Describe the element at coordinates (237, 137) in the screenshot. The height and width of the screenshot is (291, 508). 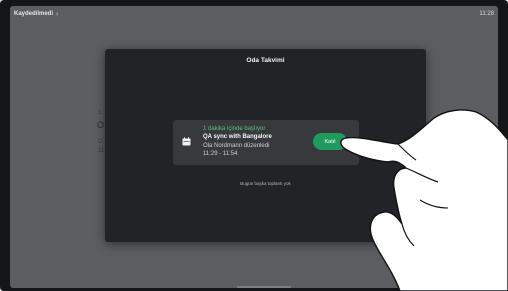
I see `meeting-title: QA sync with Bangalore` at that location.